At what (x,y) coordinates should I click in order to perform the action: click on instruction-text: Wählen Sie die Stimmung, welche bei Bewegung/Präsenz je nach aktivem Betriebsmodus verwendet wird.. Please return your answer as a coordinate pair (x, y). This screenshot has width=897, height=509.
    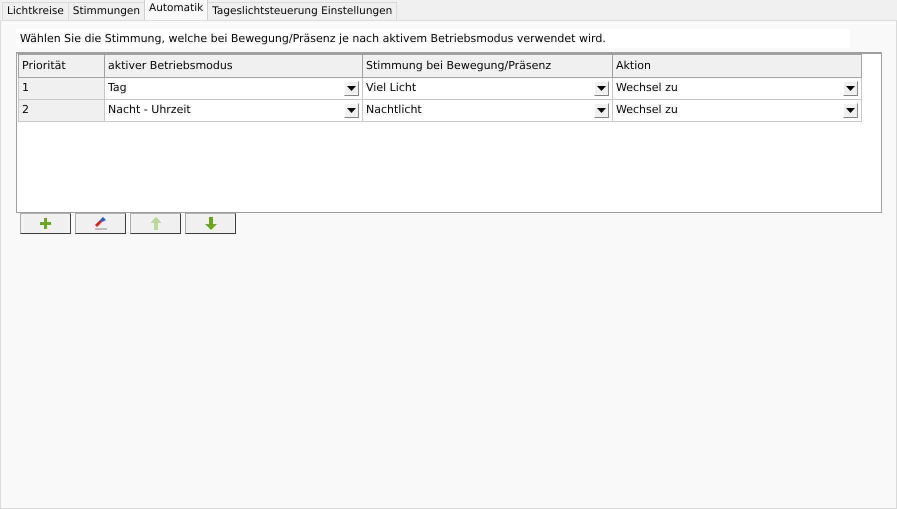
    Looking at the image, I should click on (433, 38).